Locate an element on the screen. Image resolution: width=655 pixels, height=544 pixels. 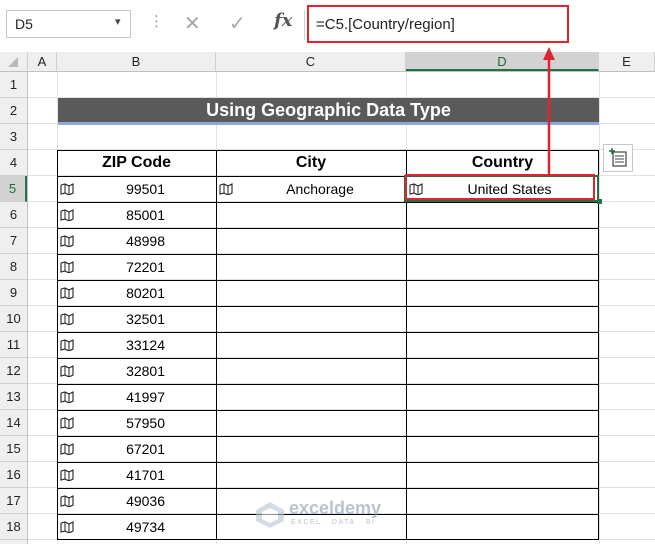
more-options-icon: ⋮ is located at coordinates (156, 21).